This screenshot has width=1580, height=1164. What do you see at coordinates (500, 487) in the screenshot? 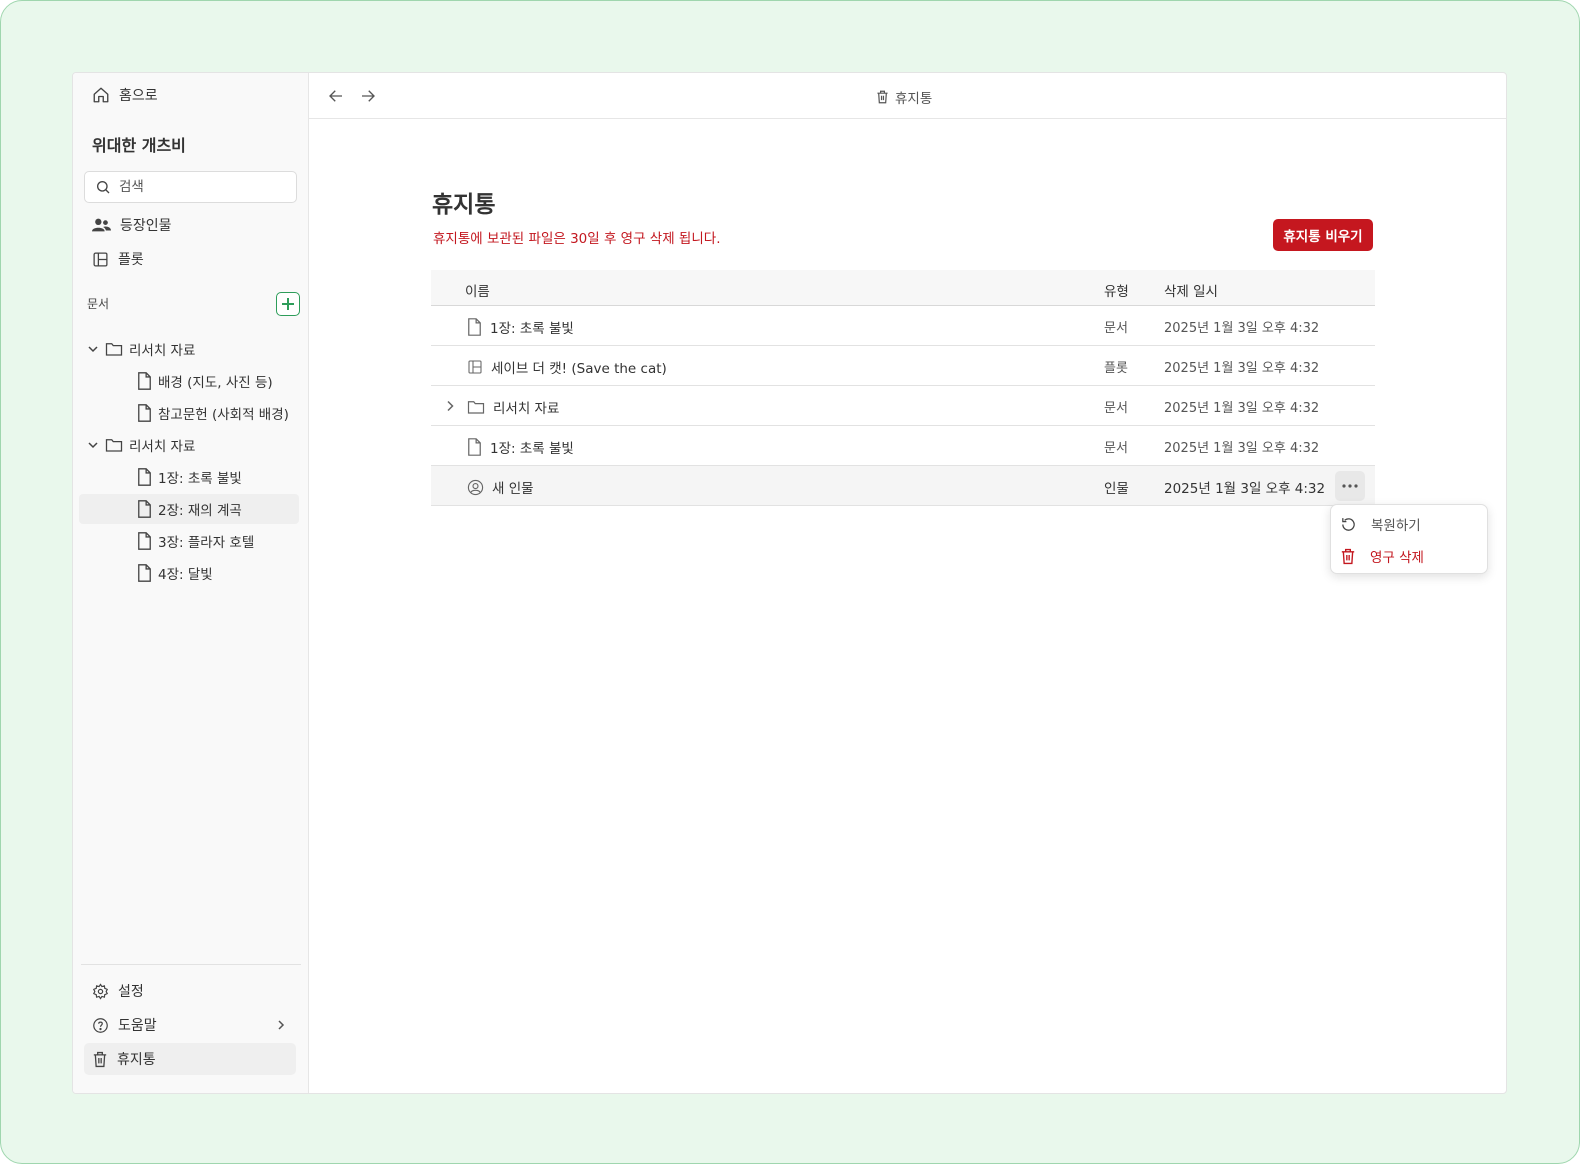
I see `name-cell: 새 인물` at bounding box center [500, 487].